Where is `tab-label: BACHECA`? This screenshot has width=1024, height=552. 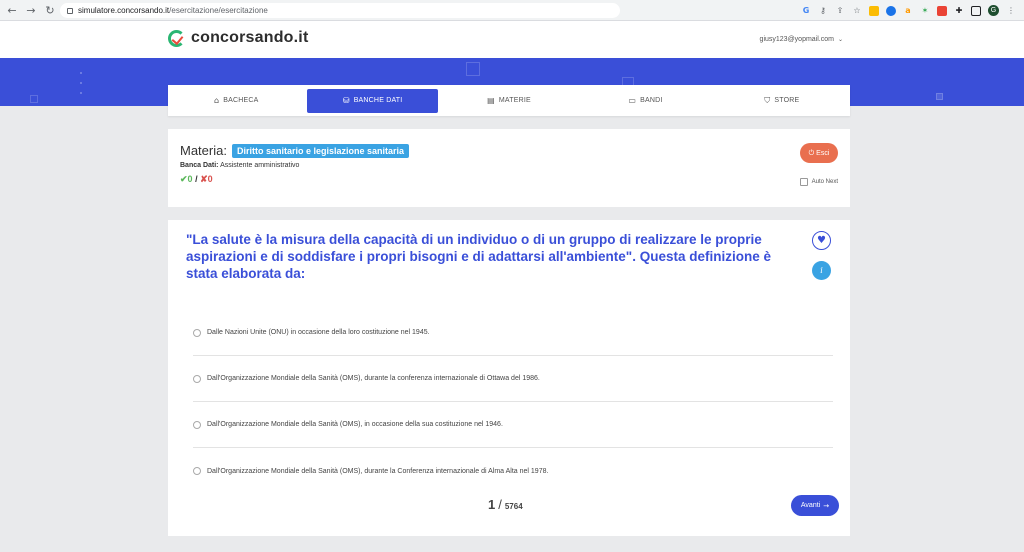
tab-label: BACHECA is located at coordinates (241, 100).